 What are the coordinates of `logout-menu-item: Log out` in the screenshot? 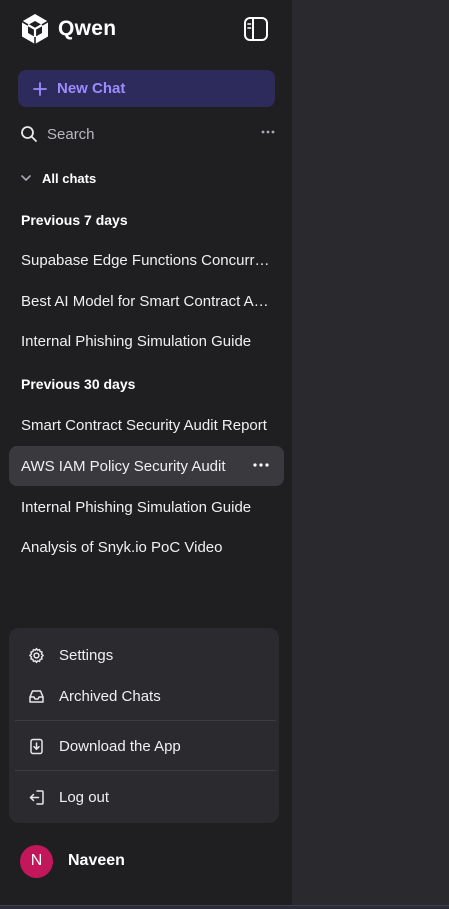 It's located at (144, 797).